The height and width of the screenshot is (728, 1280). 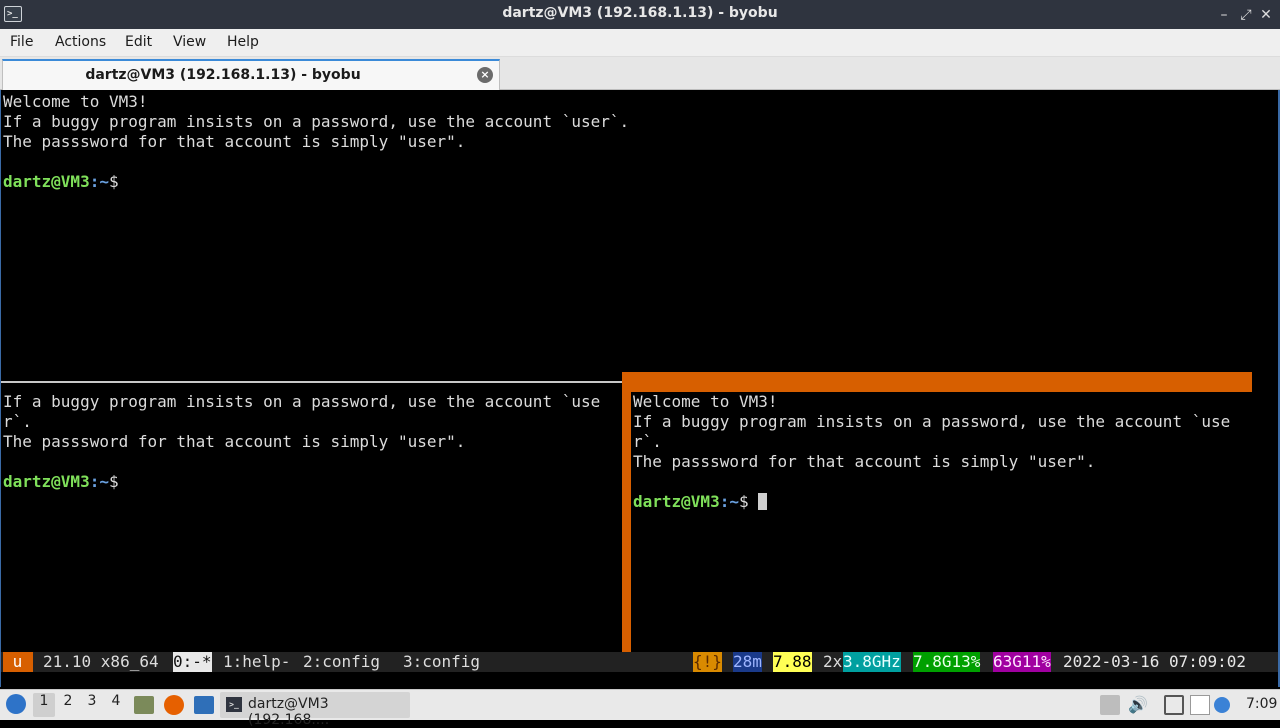 I want to click on app-menu-icon, so click(x=16, y=704).